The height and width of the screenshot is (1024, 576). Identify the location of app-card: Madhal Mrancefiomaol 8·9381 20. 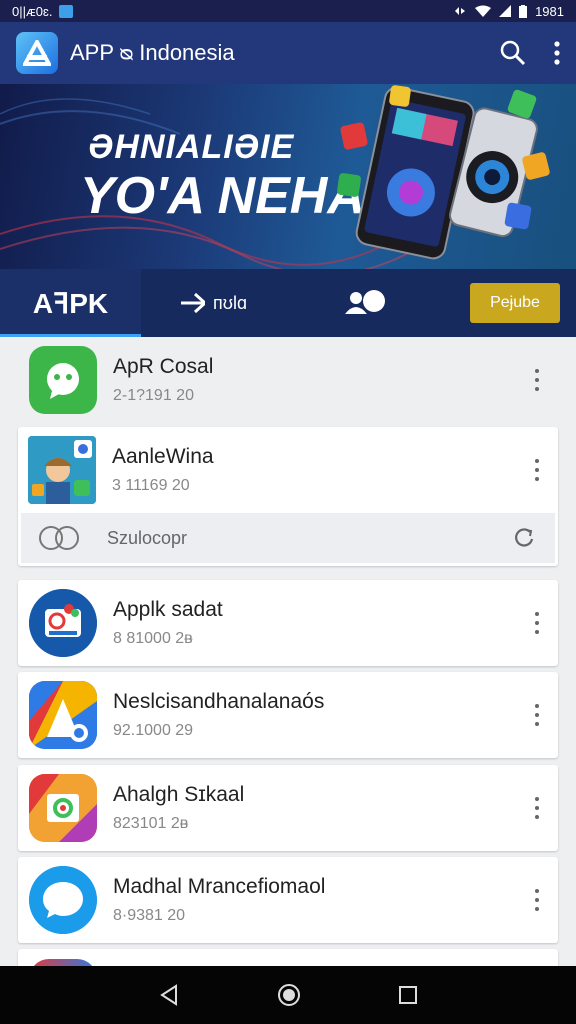
(288, 900).